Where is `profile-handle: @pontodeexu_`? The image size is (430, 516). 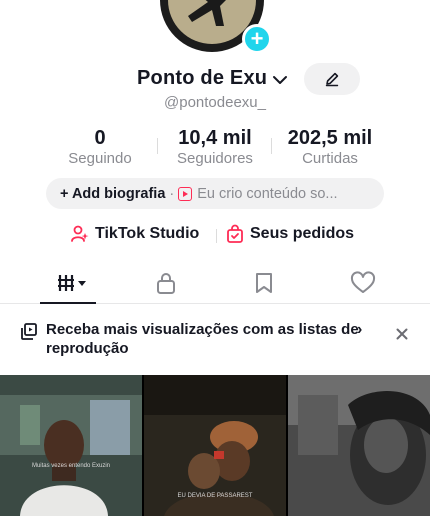 profile-handle: @pontodeexu_ is located at coordinates (215, 102).